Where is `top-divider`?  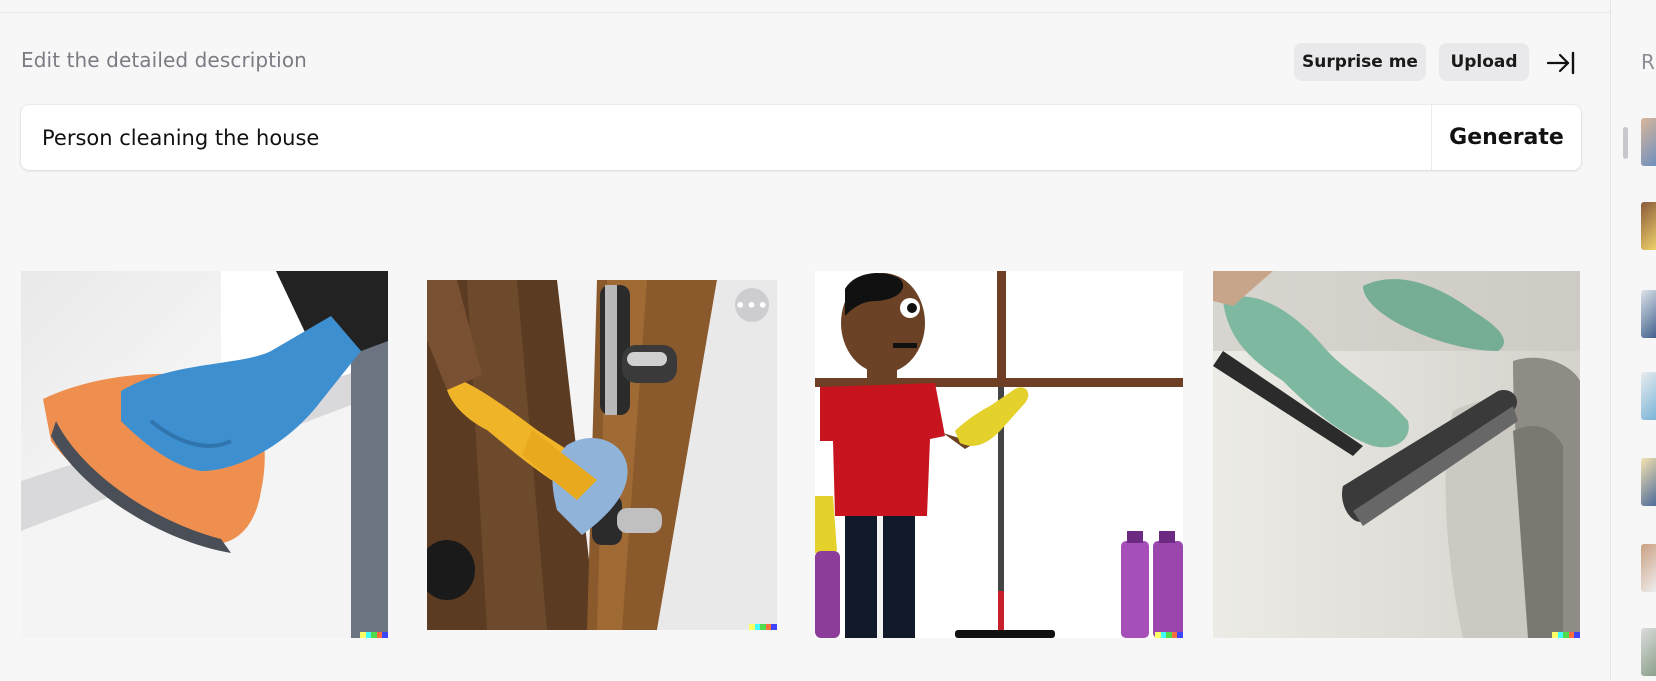
top-divider is located at coordinates (805, 12).